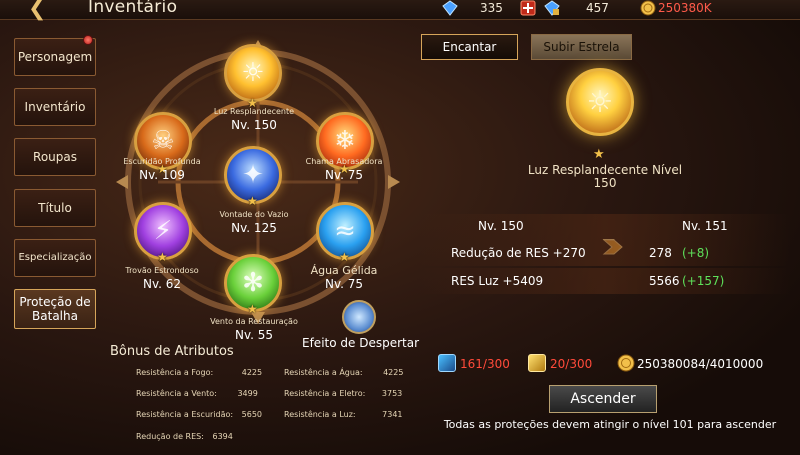 The image size is (800, 455). Describe the element at coordinates (705, 226) in the screenshot. I see `next-level: Nv. 151` at that location.